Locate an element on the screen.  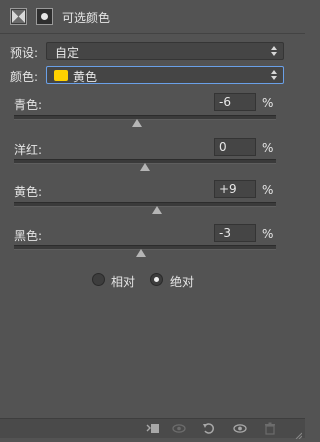
preset-label: 预设: is located at coordinates (24, 53).